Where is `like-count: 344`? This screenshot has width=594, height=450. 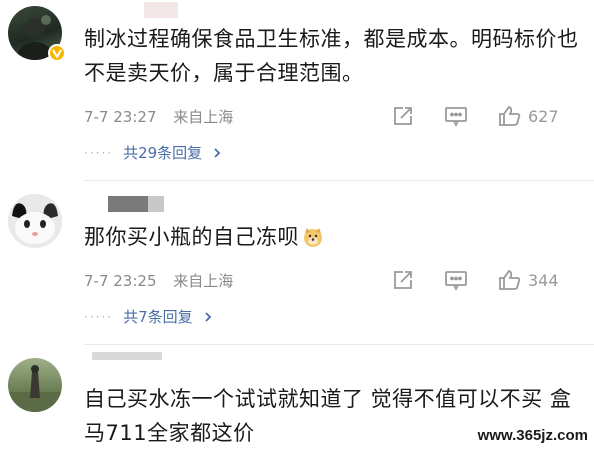
like-count: 344 is located at coordinates (543, 280).